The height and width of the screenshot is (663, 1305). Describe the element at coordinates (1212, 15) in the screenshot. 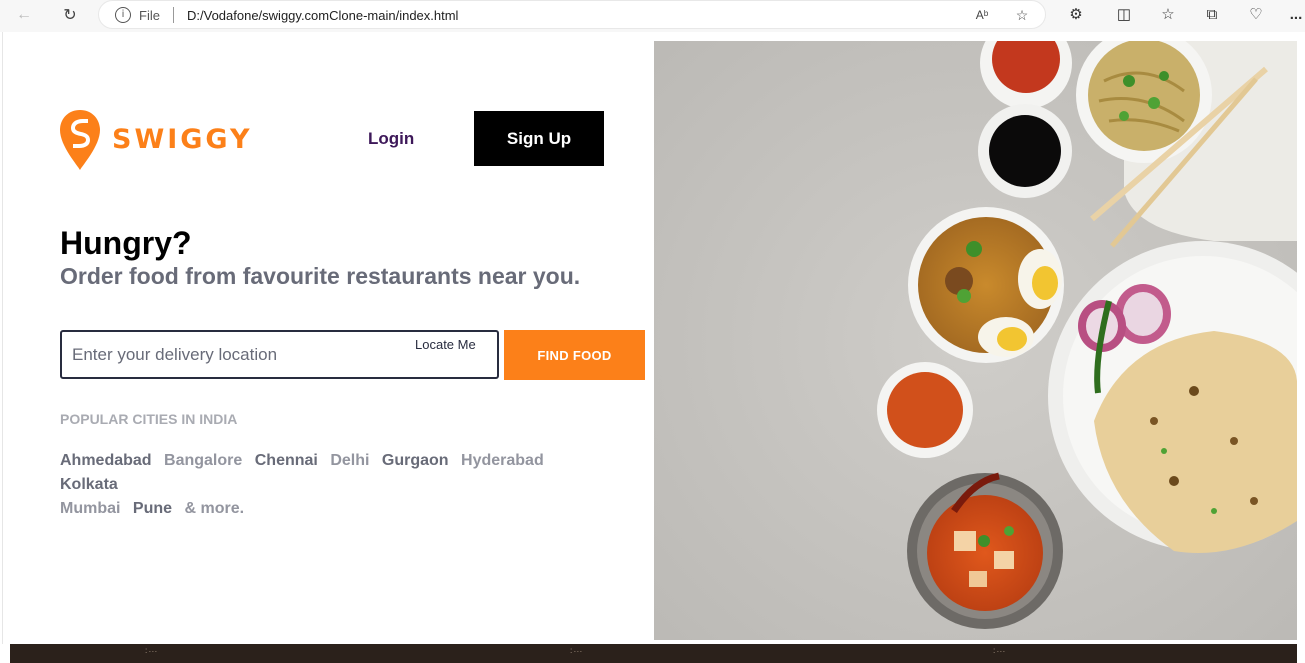

I see `collections-icon: ⧉` at that location.